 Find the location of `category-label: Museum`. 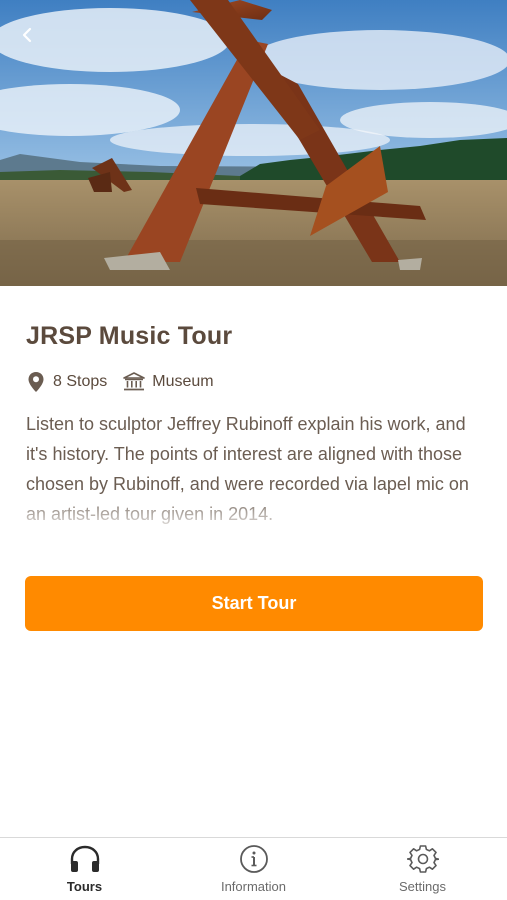

category-label: Museum is located at coordinates (183, 381).